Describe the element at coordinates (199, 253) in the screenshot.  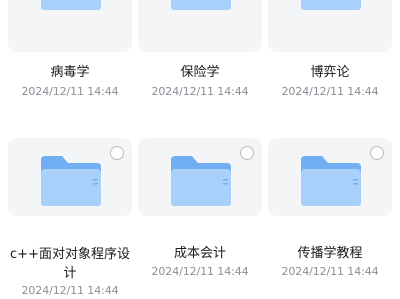
I see `file-name: 成本会计` at that location.